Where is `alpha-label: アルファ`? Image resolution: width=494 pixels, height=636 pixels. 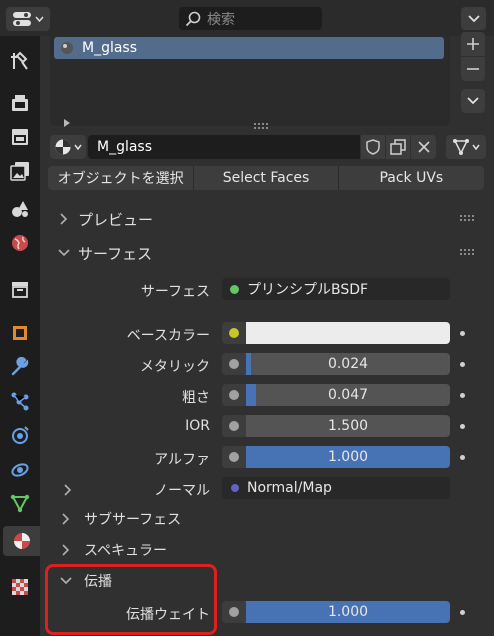
alpha-label: アルファ is located at coordinates (182, 460).